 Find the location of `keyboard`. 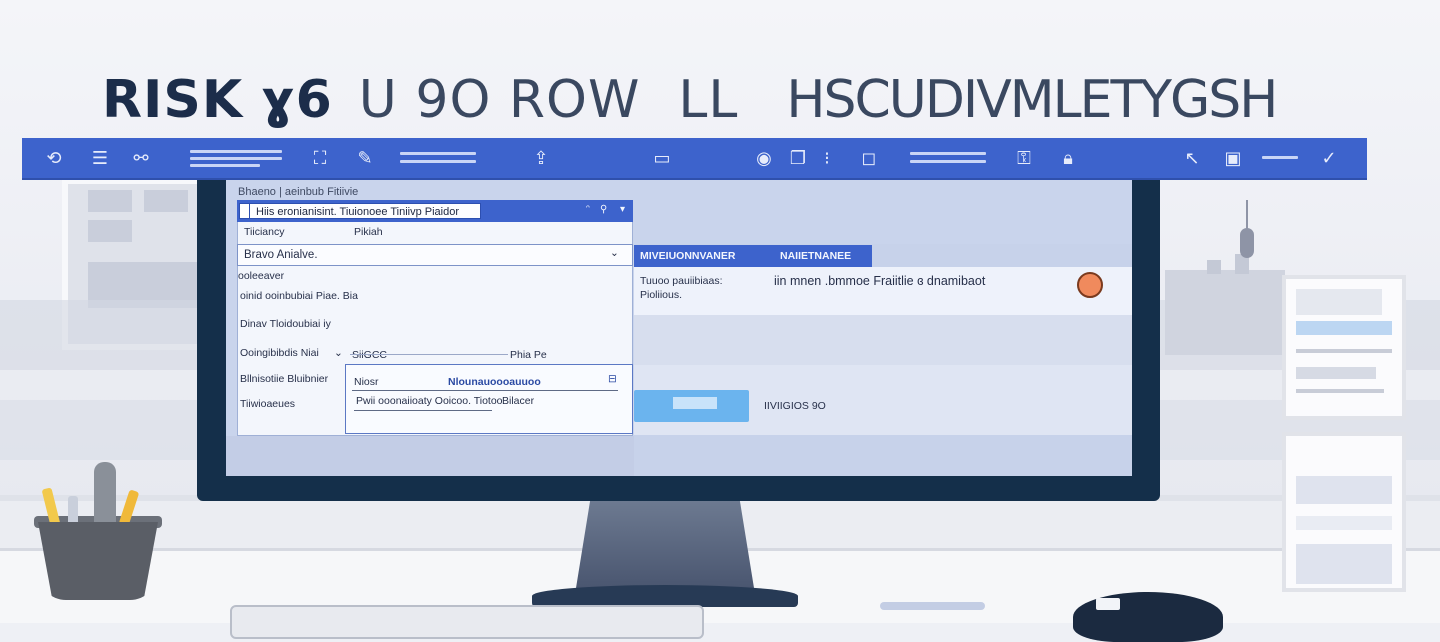

keyboard is located at coordinates (467, 622).